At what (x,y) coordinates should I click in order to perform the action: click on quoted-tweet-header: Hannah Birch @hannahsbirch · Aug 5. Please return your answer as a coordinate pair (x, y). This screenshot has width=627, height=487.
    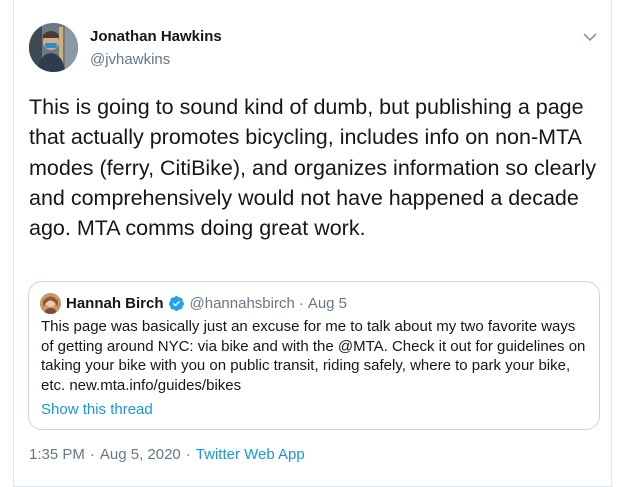
    Looking at the image, I should click on (206, 303).